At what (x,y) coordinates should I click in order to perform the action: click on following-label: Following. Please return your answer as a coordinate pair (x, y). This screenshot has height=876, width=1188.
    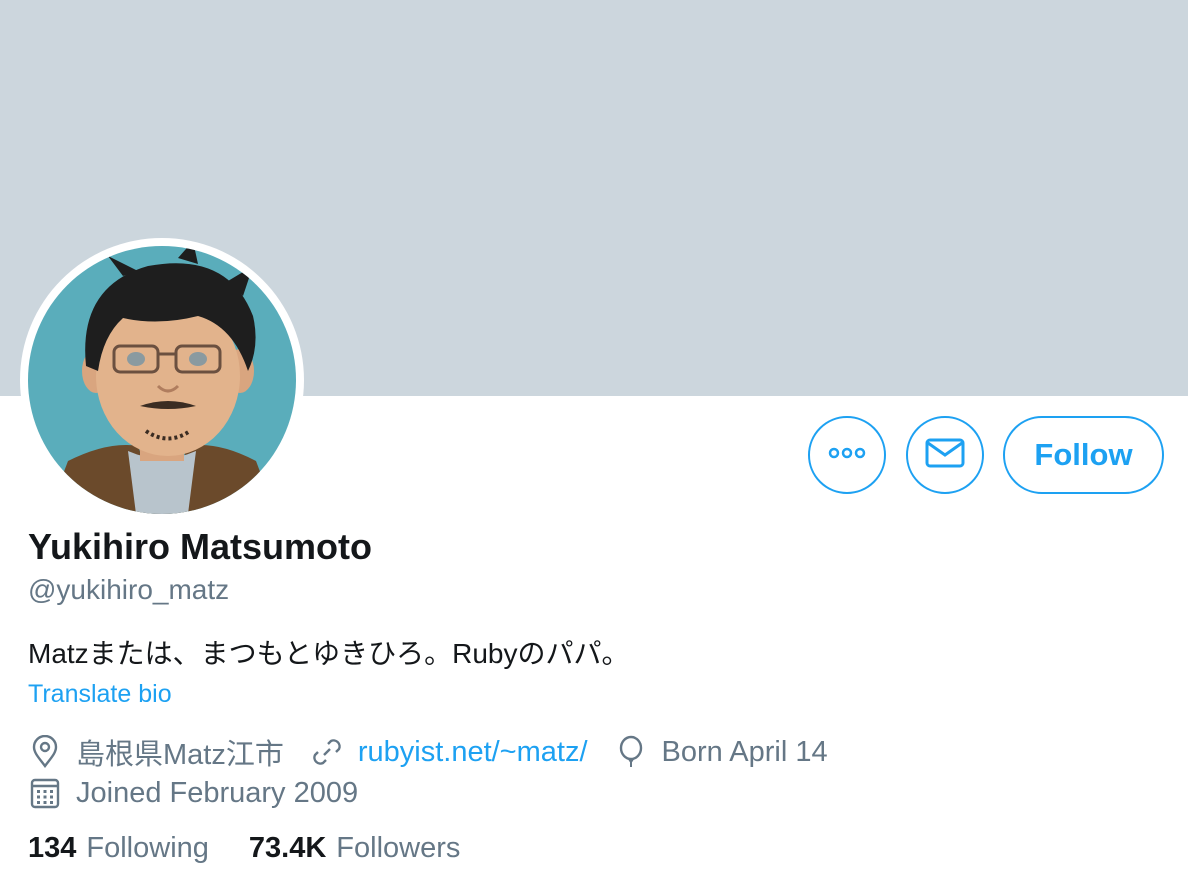
    Looking at the image, I should click on (147, 848).